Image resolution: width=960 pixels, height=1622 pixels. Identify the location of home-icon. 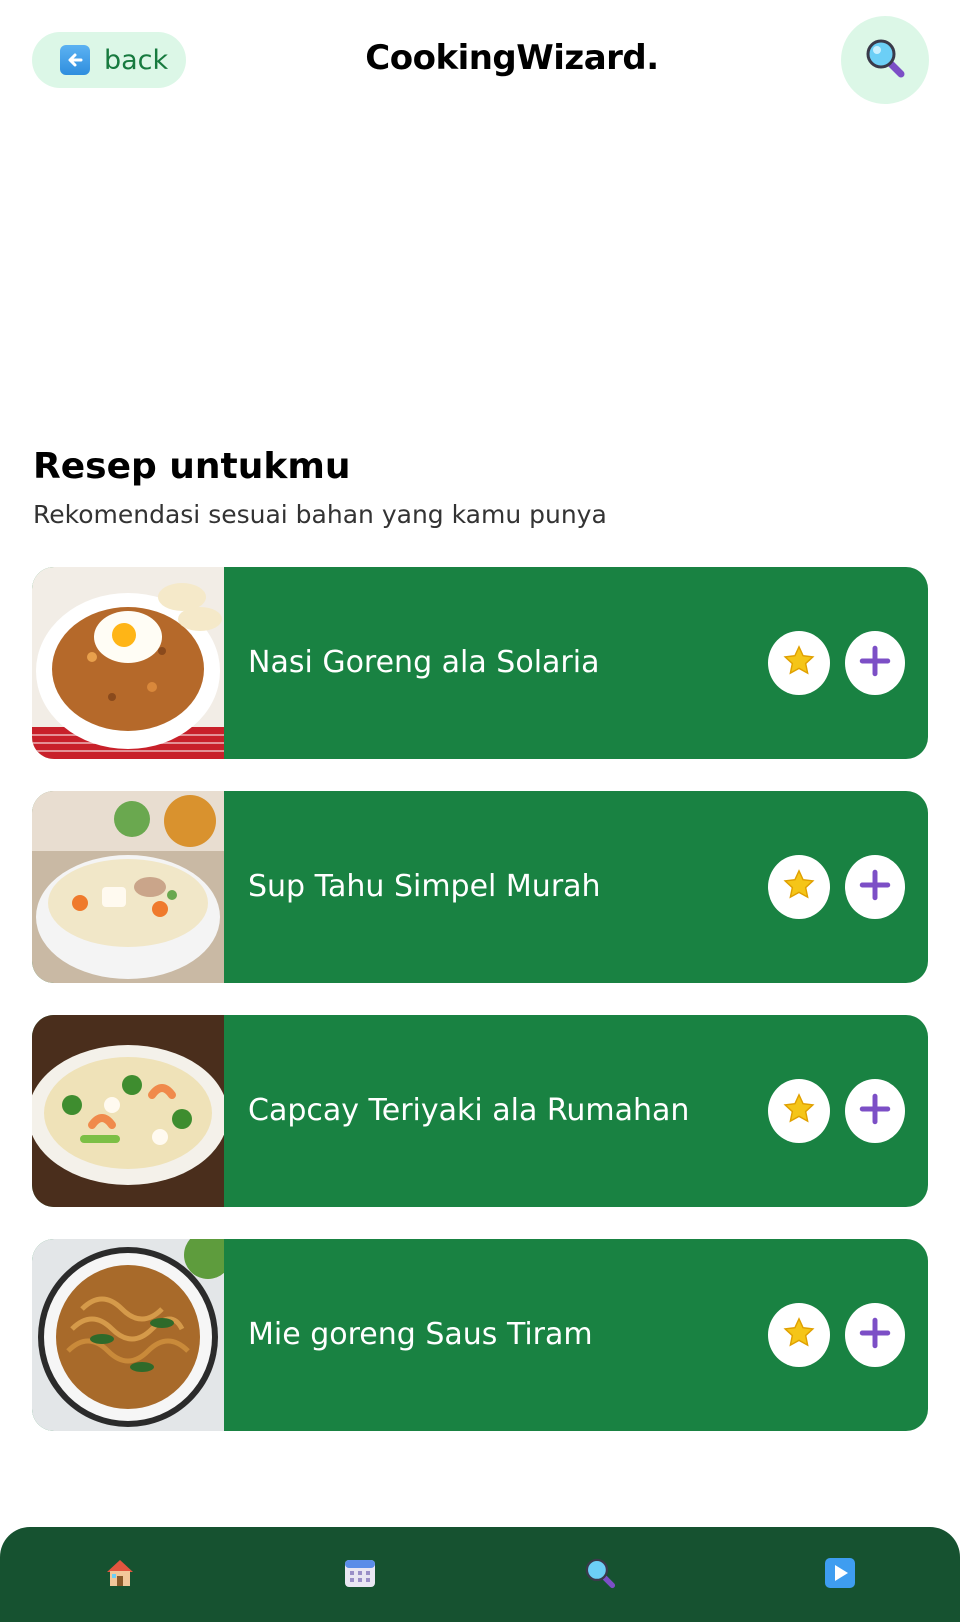
(120, 1575).